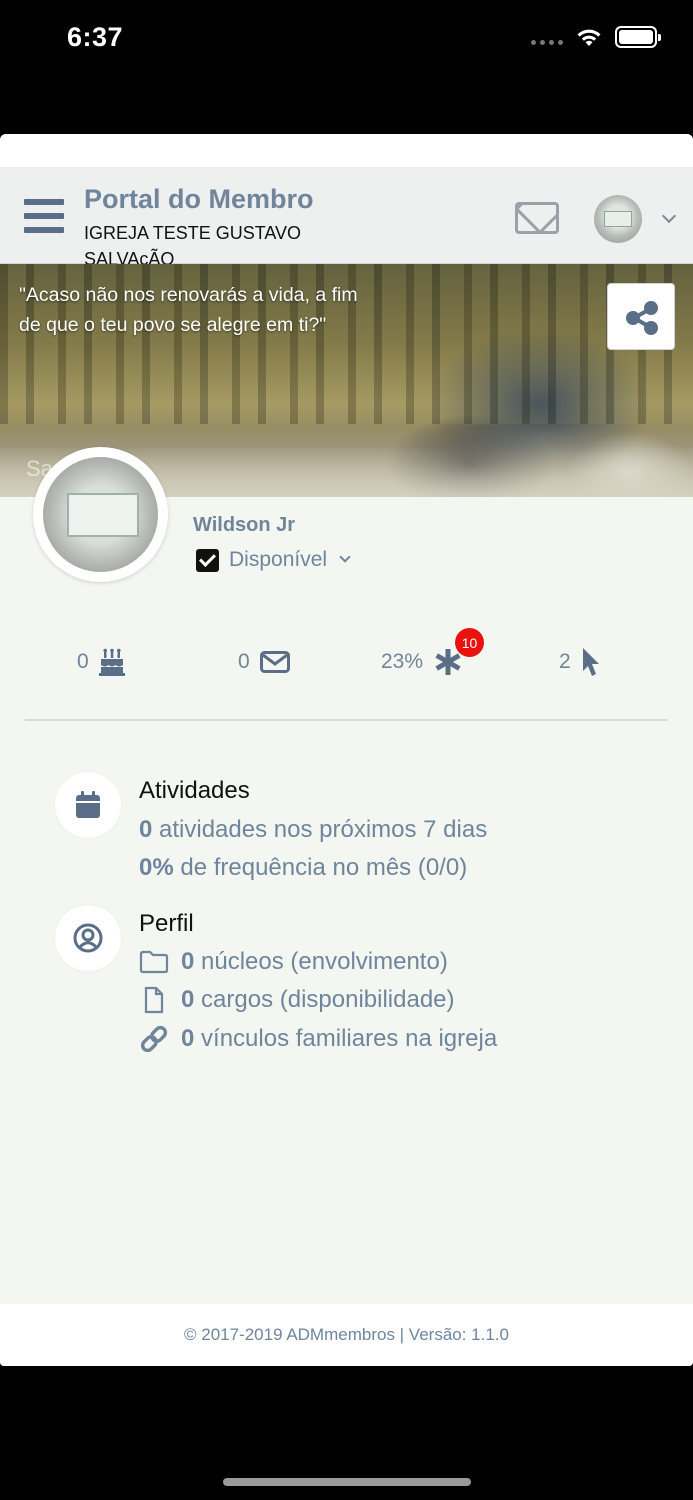 Image resolution: width=693 pixels, height=1500 pixels. I want to click on notification-badge: 10, so click(469, 642).